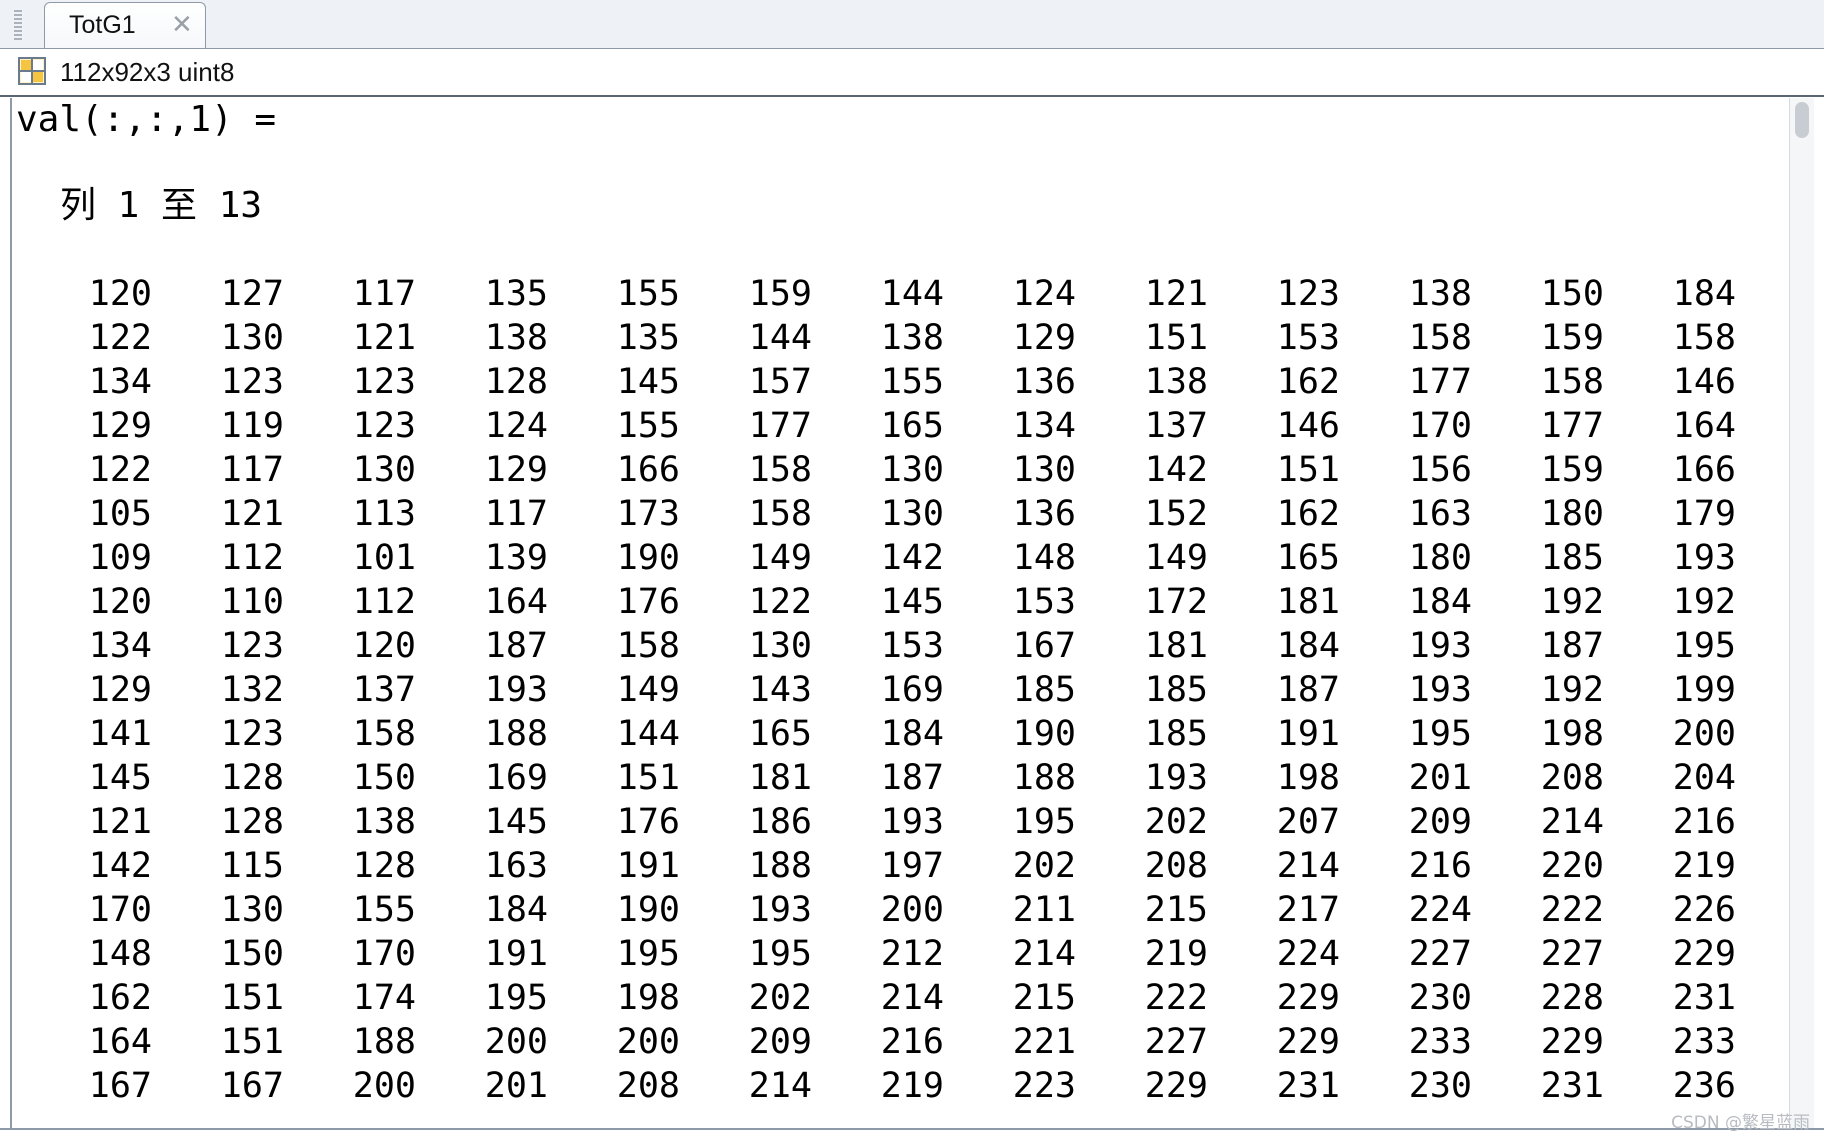 The height and width of the screenshot is (1138, 1824). I want to click on matrix-cell: 112, so click(384, 602).